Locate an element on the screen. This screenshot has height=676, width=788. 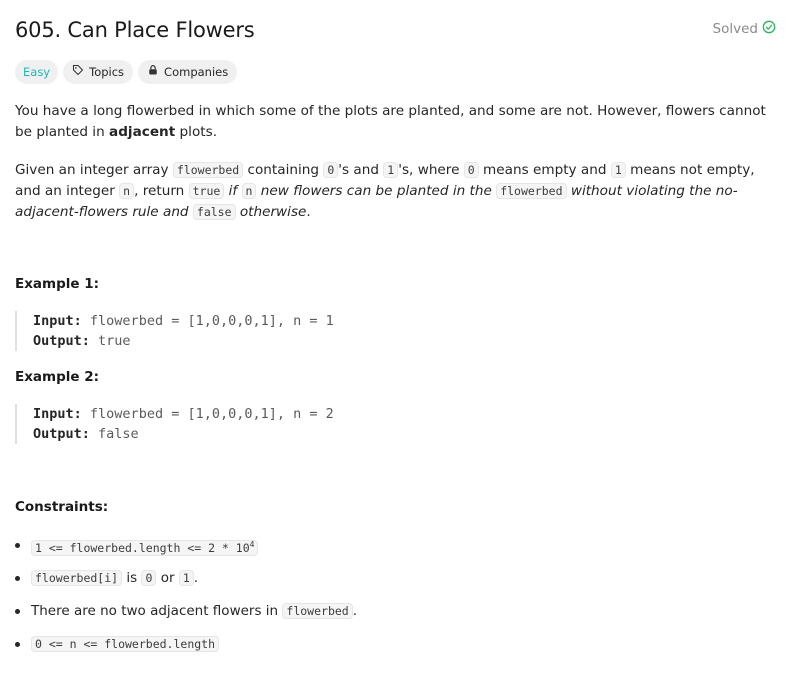
companies-label: Companies is located at coordinates (196, 72).